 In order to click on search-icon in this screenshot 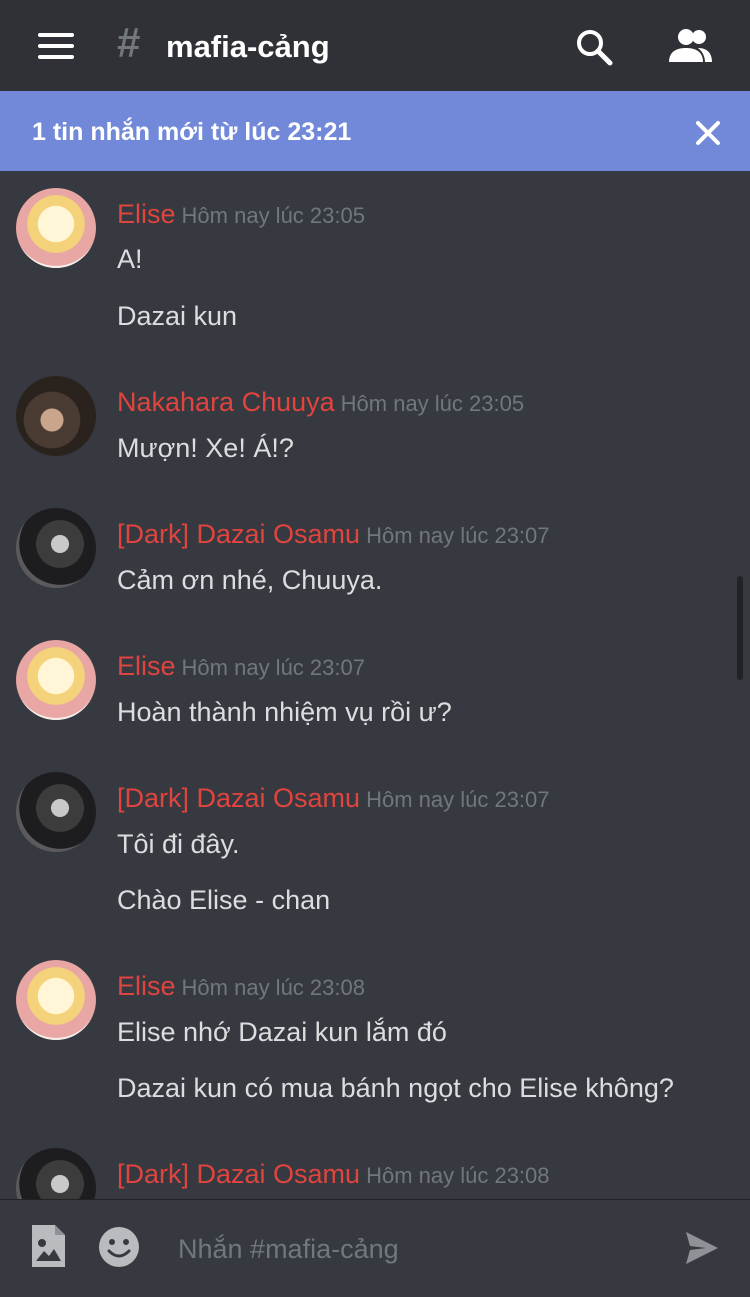, I will do `click(594, 47)`.